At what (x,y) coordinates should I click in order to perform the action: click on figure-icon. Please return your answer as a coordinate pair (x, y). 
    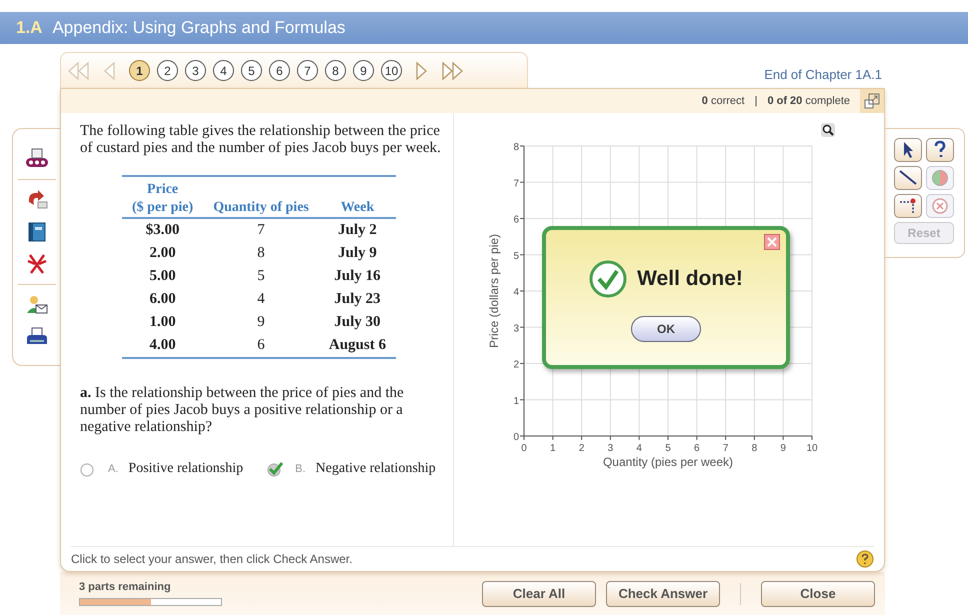
    Looking at the image, I should click on (36, 264).